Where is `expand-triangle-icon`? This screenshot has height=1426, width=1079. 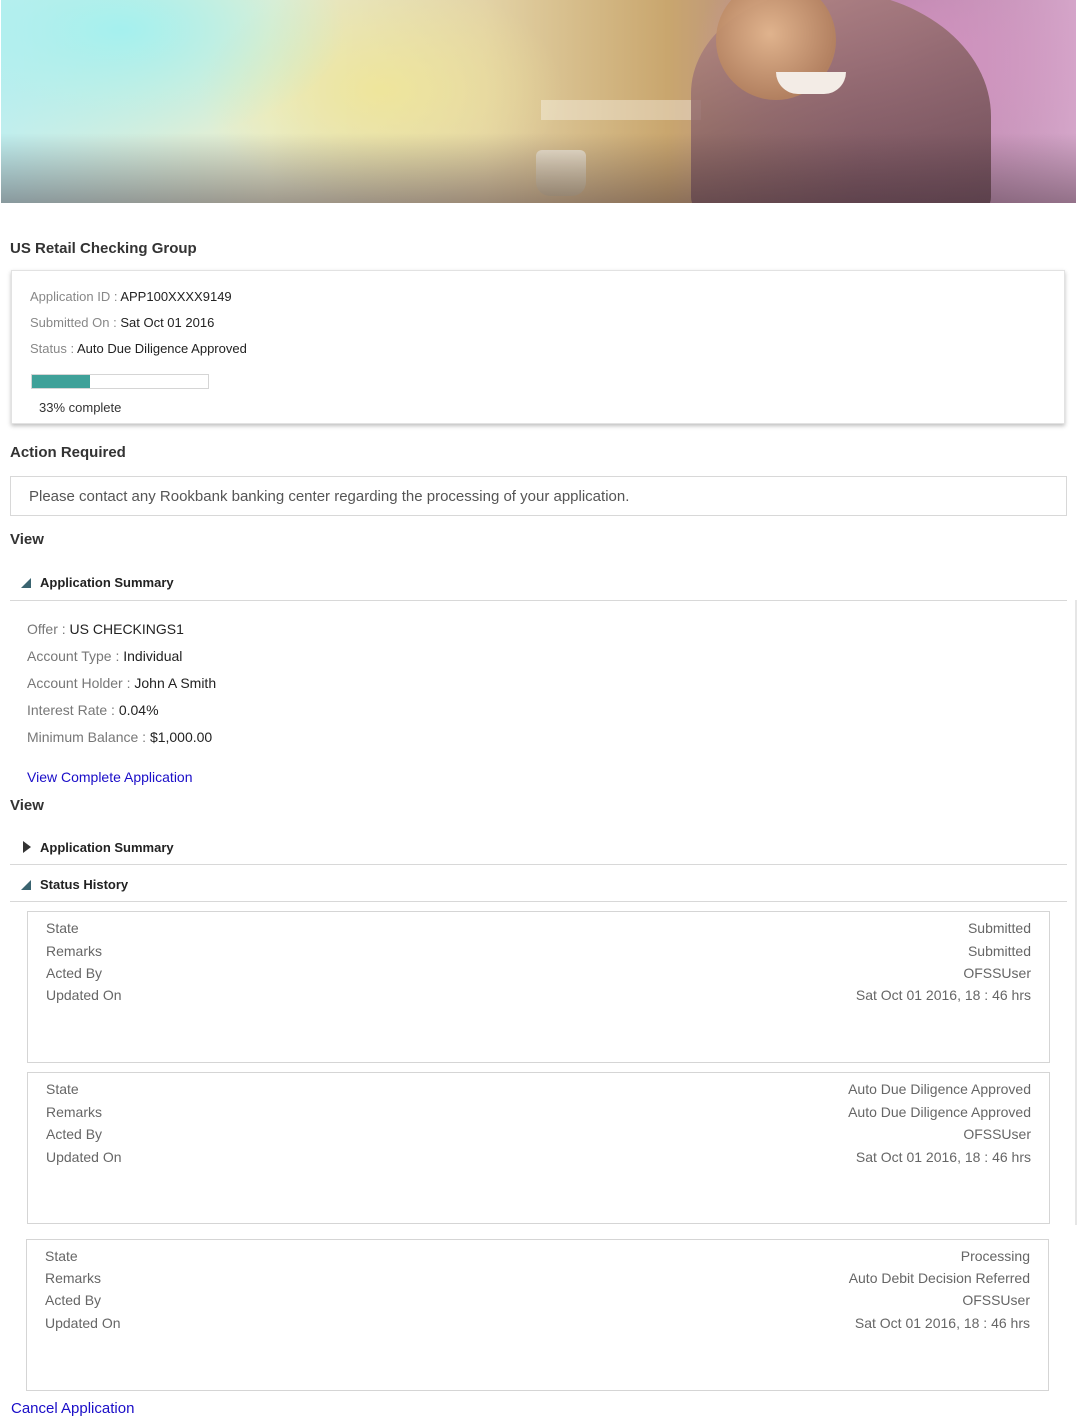
expand-triangle-icon is located at coordinates (27, 847).